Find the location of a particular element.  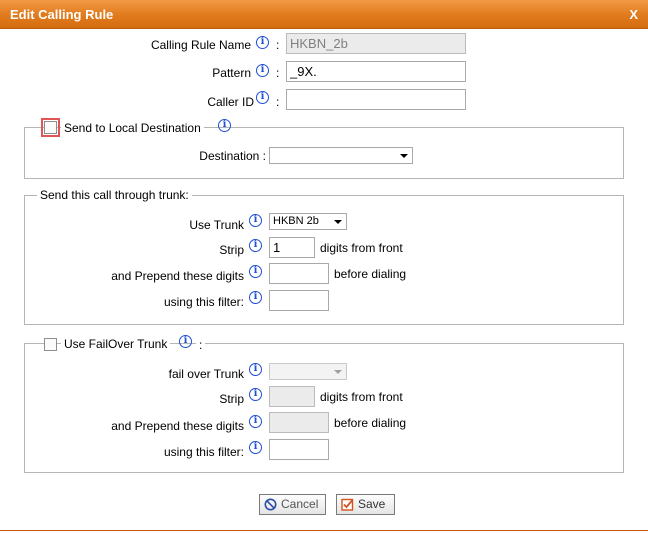

use-trunk-value: HKBN 2b is located at coordinates (296, 221).